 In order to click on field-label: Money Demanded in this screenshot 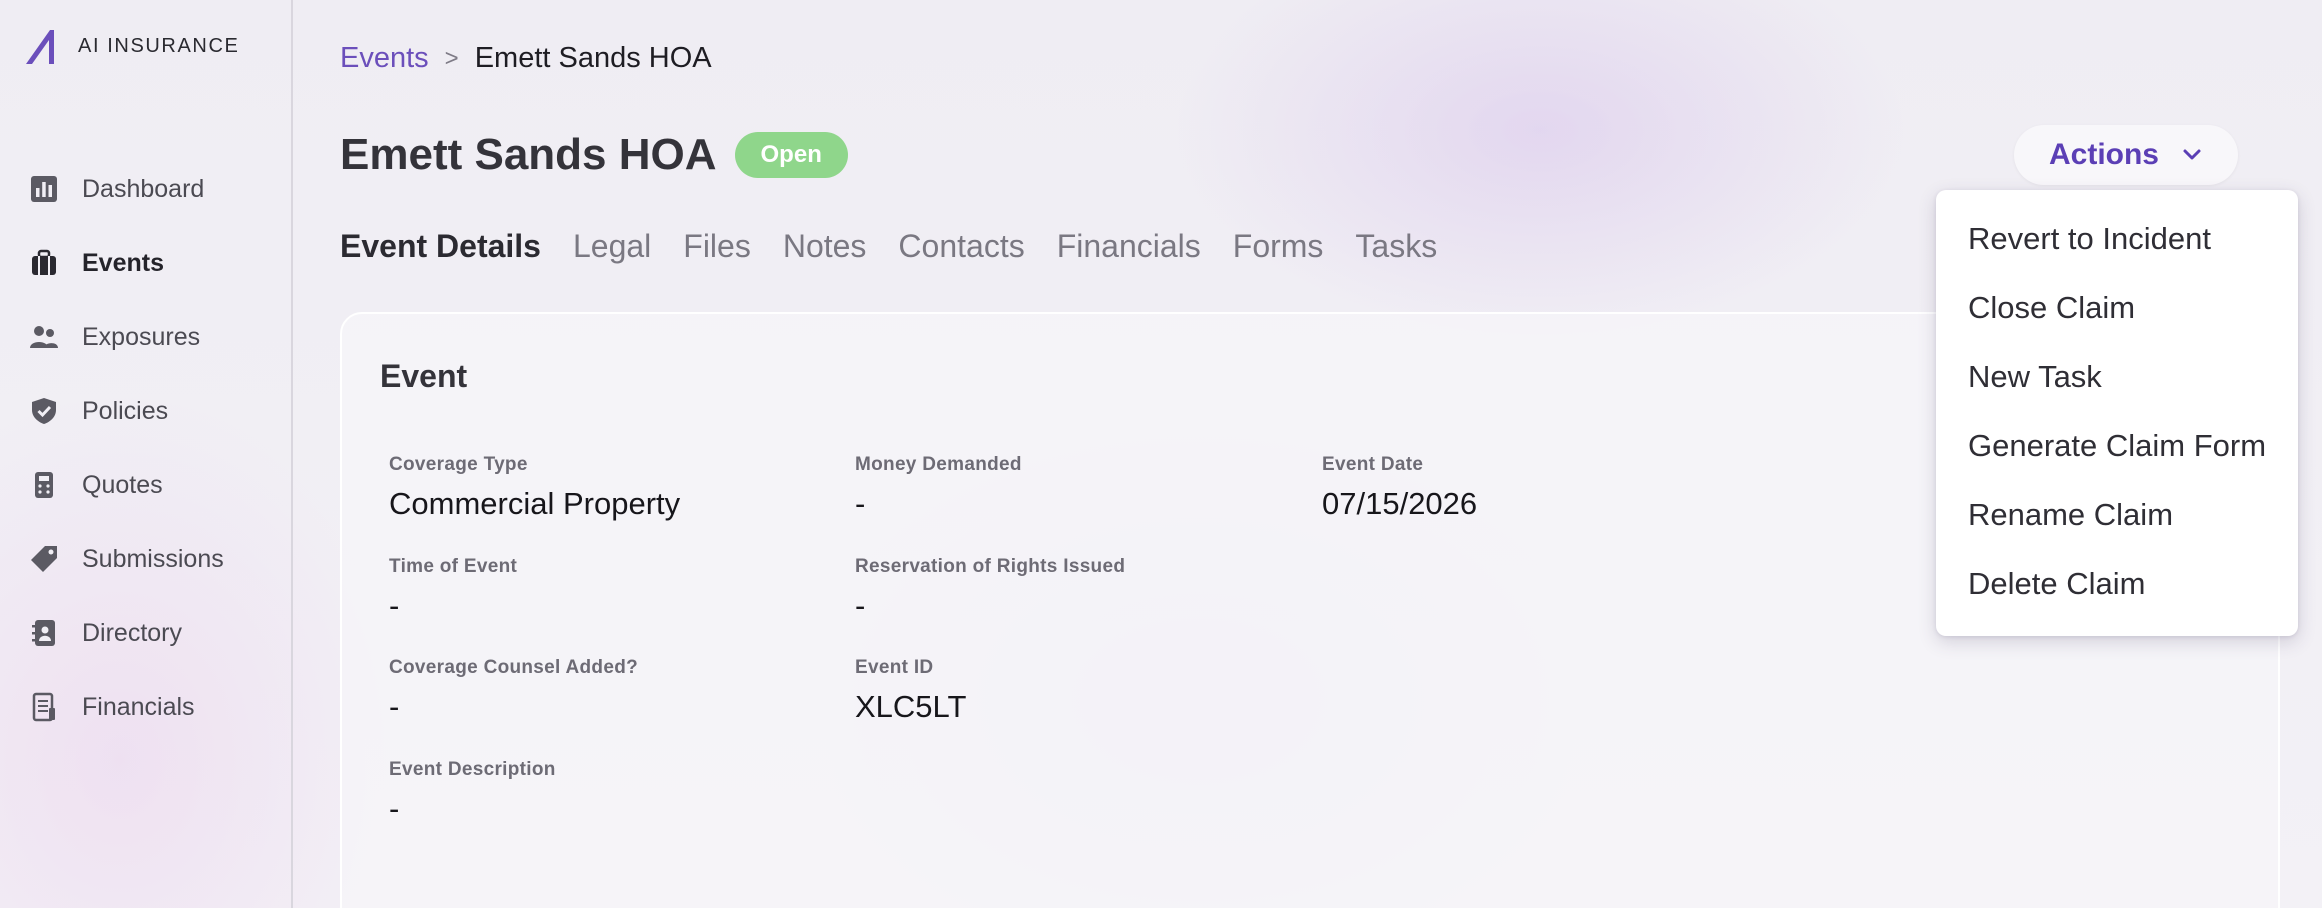, I will do `click(938, 464)`.